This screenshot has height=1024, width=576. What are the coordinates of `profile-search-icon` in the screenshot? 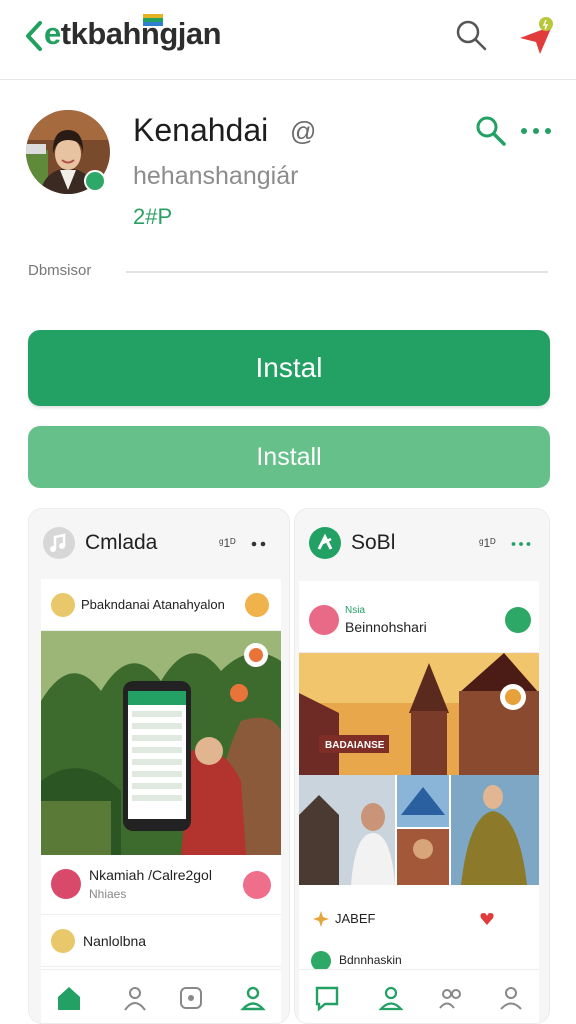 It's located at (491, 131).